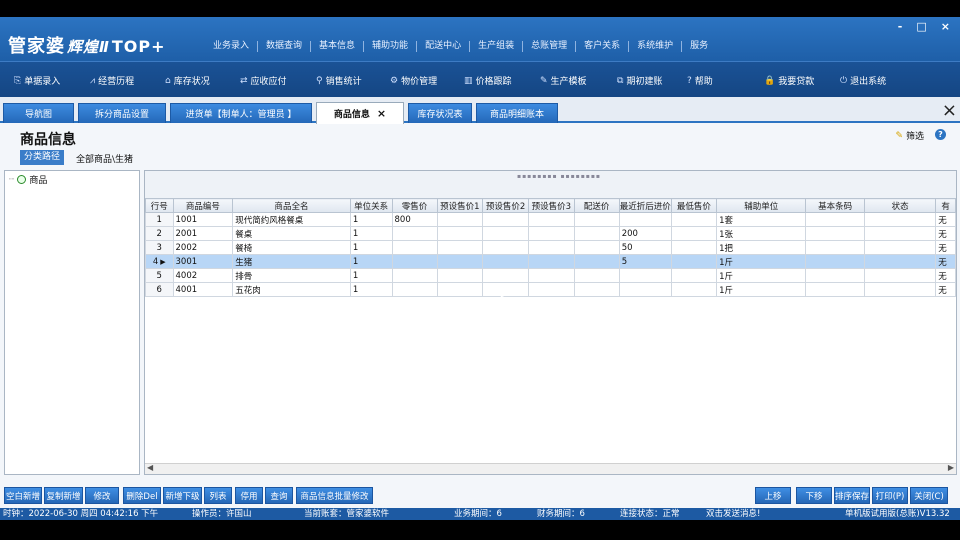  What do you see at coordinates (761, 219) in the screenshot?
I see `table-cell: 1套` at bounding box center [761, 219].